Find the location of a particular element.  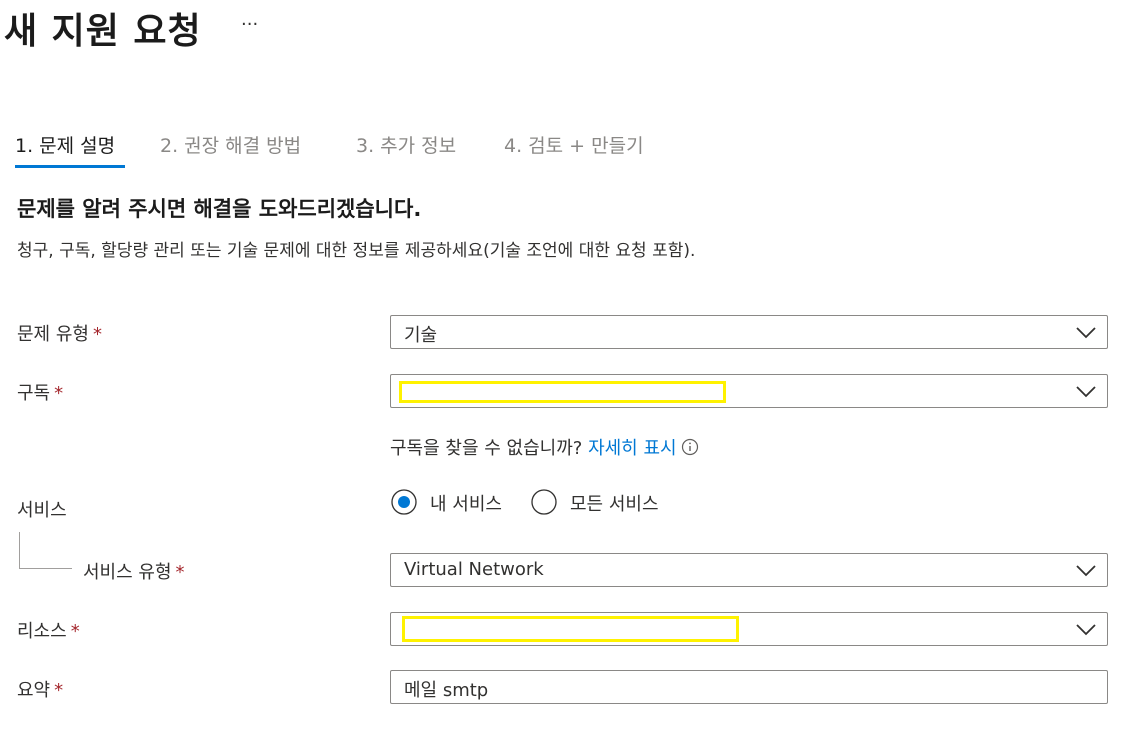

service-type-value: Virtual Network is located at coordinates (474, 569).